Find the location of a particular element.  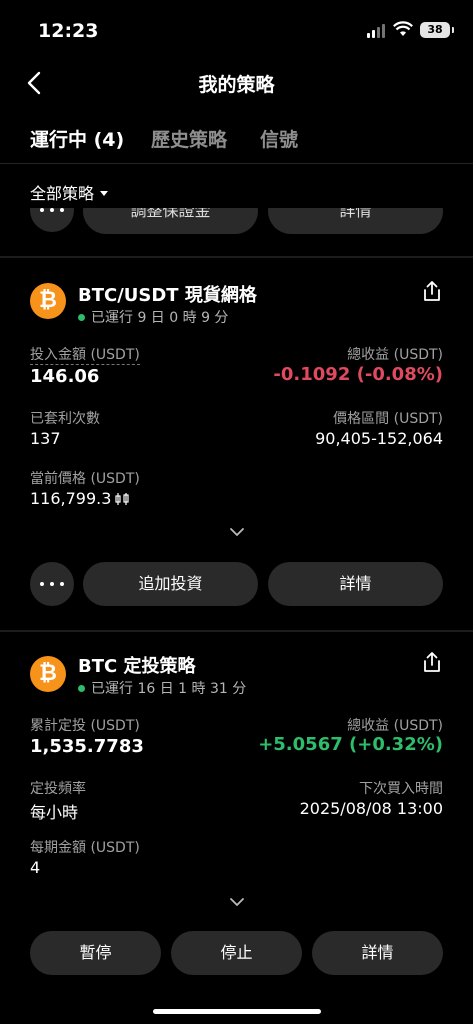

status-bar: 12:23 38 is located at coordinates (236, 29).